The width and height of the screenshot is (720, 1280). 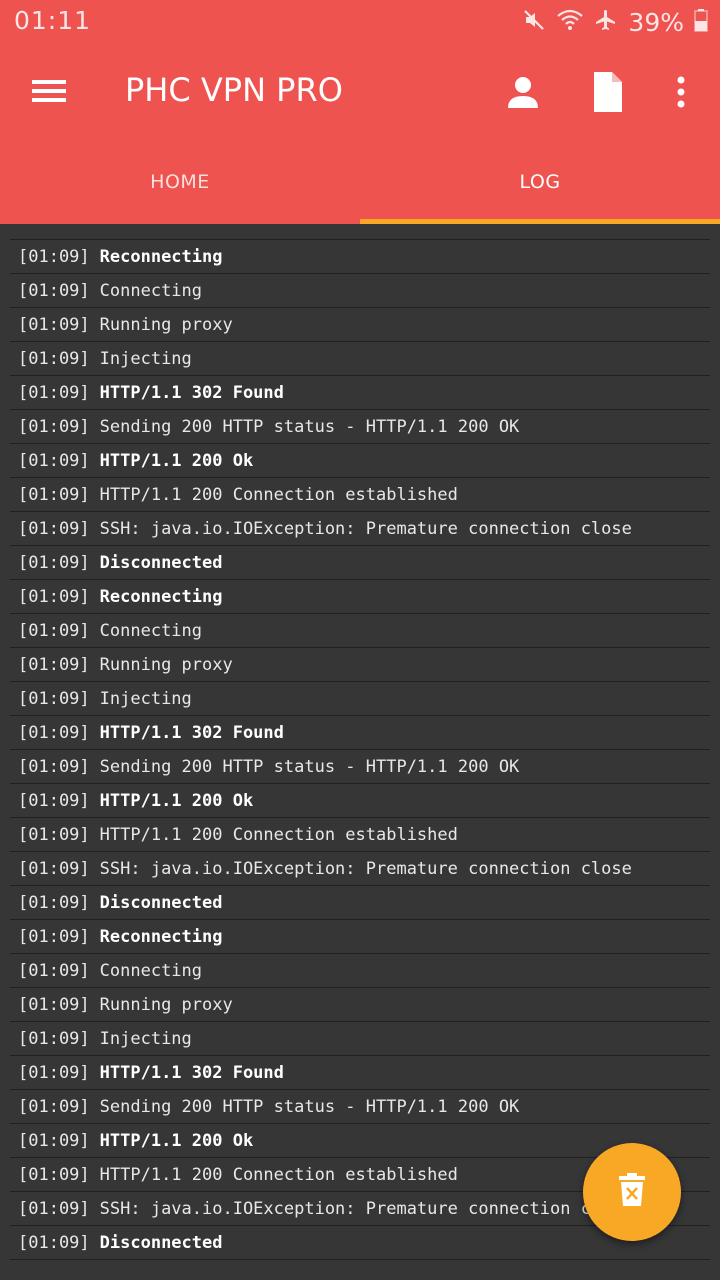 I want to click on document-icon, so click(x=608, y=92).